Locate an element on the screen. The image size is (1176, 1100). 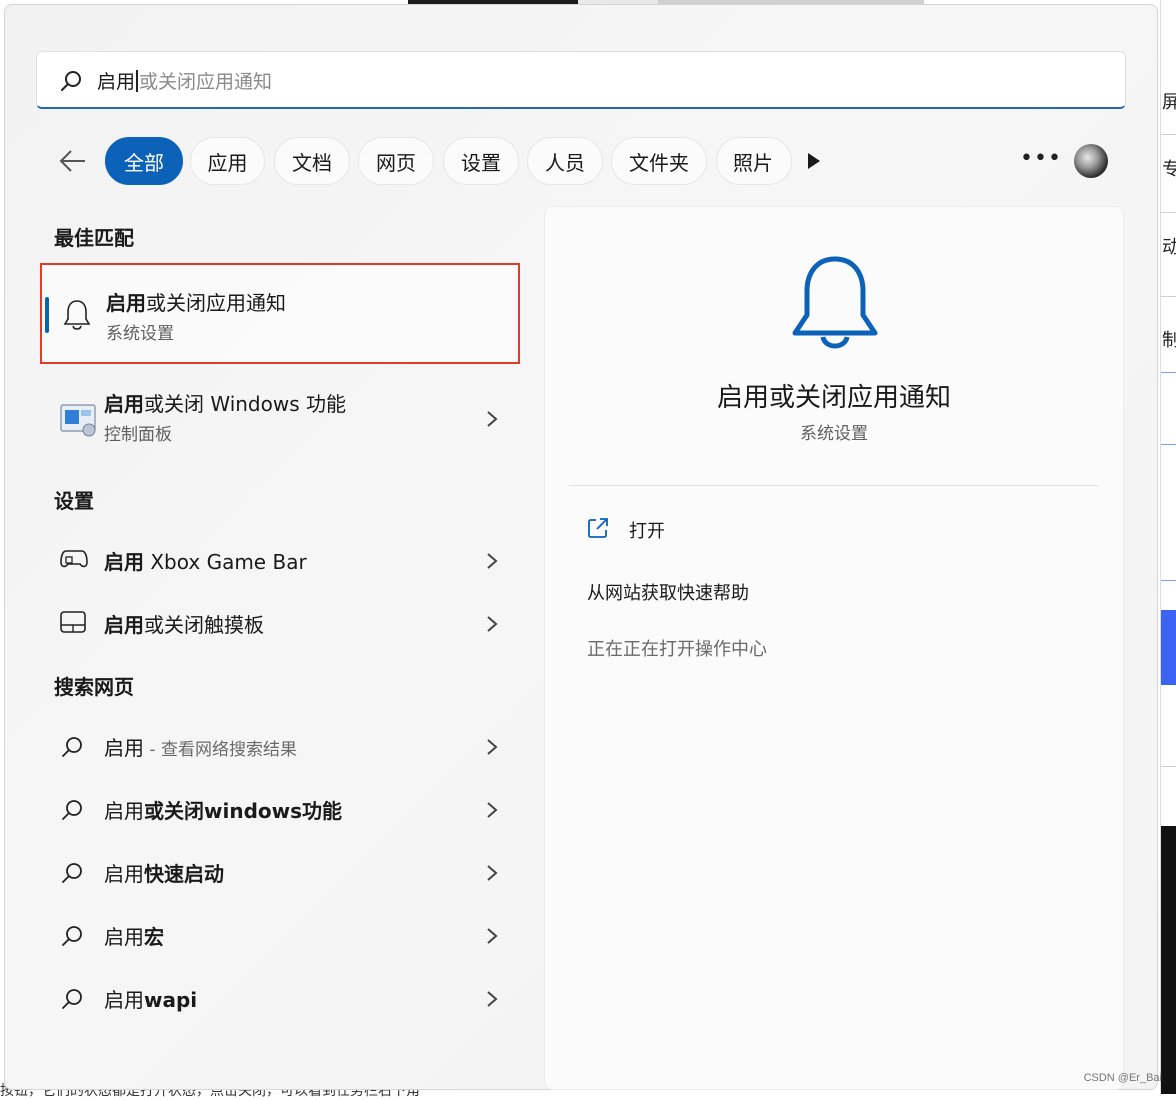
touchpad-icon is located at coordinates (73, 622).